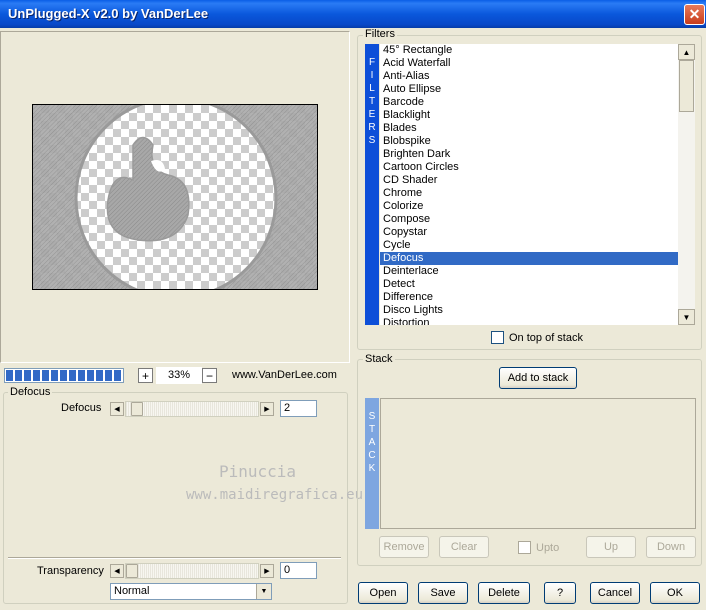 This screenshot has width=706, height=610. I want to click on delete-button: Delete, so click(504, 593).